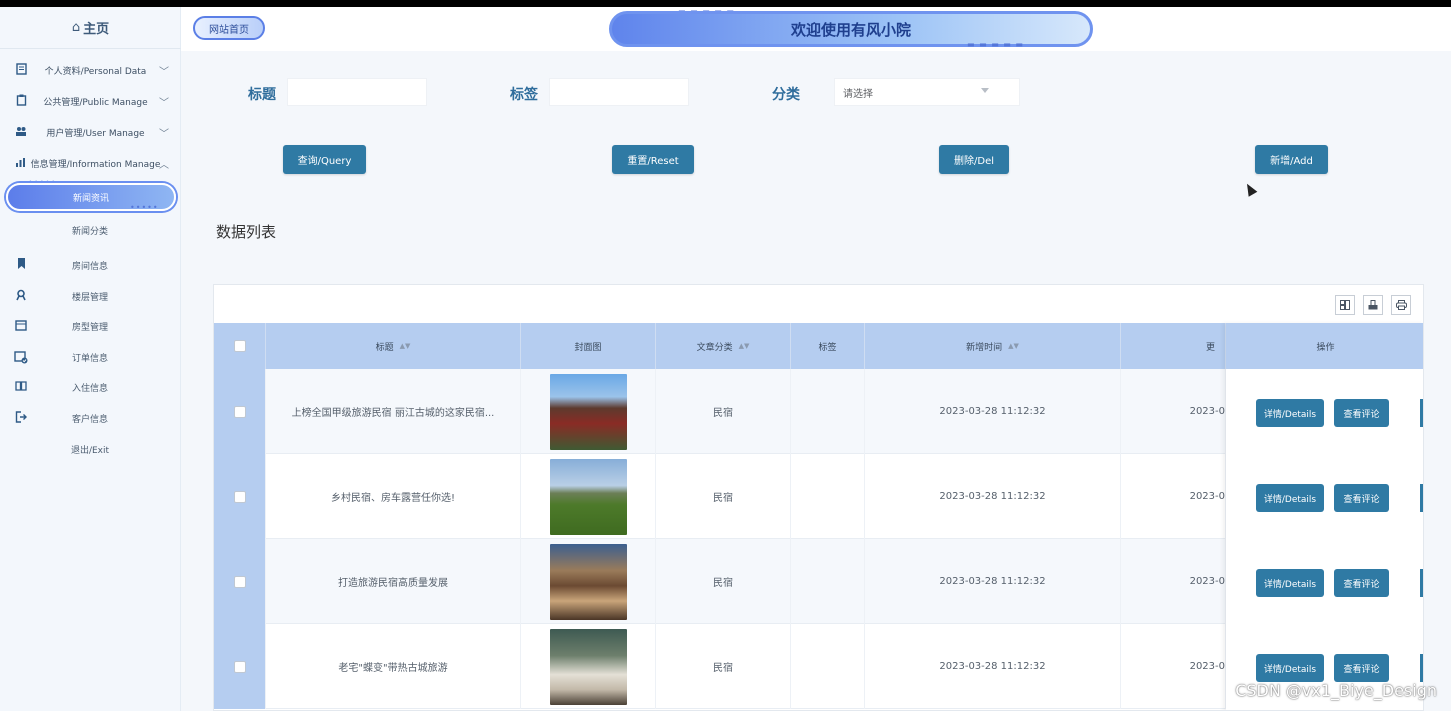 This screenshot has height=711, width=1451. I want to click on column-header-updated: 更, so click(1173, 346).